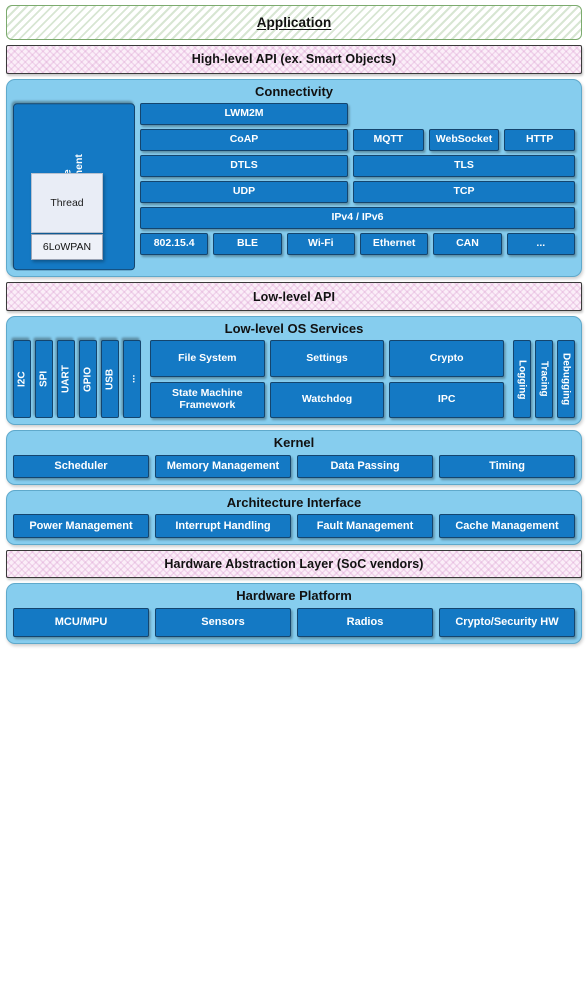 This screenshot has height=989, width=588. I want to click on box-settings: Settings, so click(327, 358).